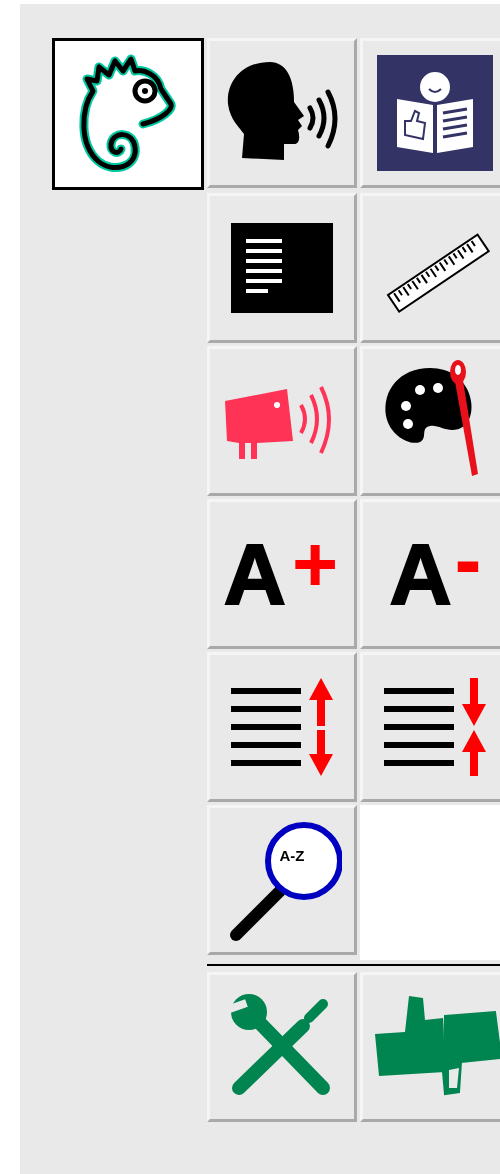  I want to click on contrast-button, so click(282, 268).